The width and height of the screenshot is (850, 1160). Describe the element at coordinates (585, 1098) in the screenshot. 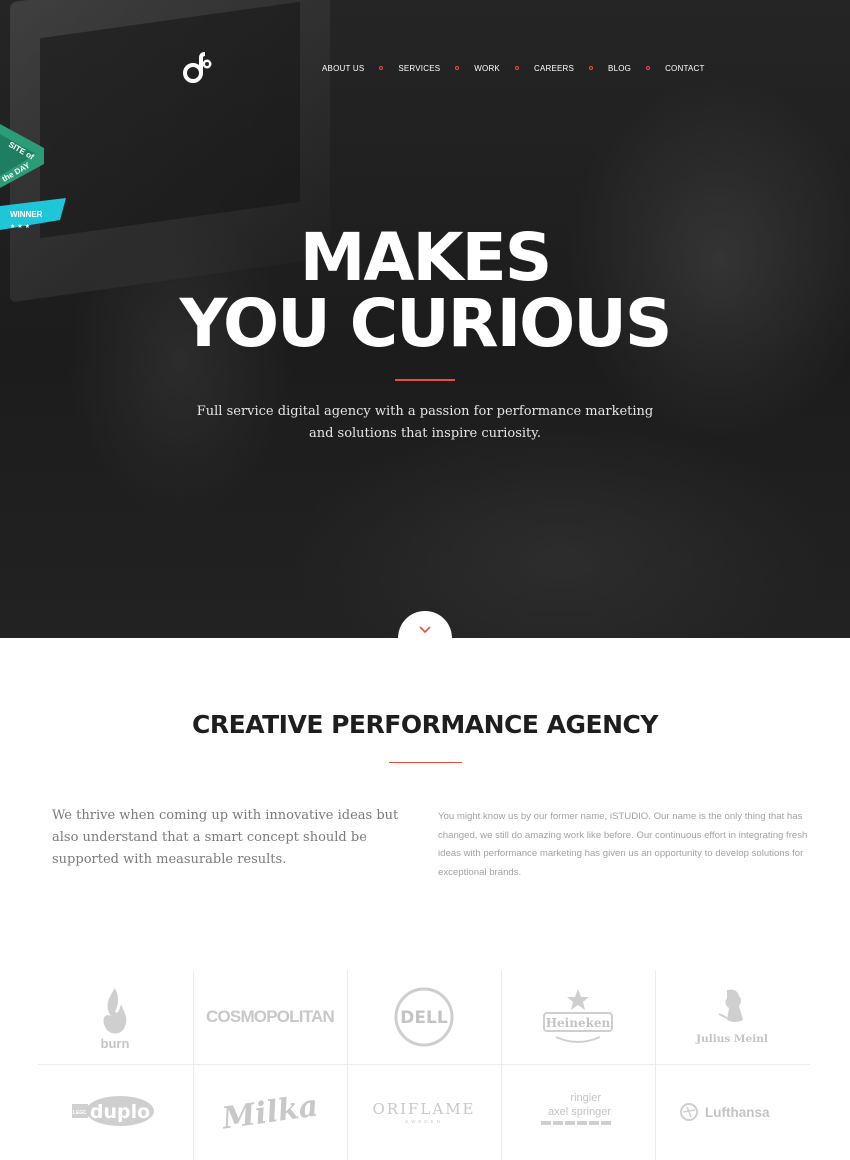

I see `client-ringier-text: ringier` at that location.